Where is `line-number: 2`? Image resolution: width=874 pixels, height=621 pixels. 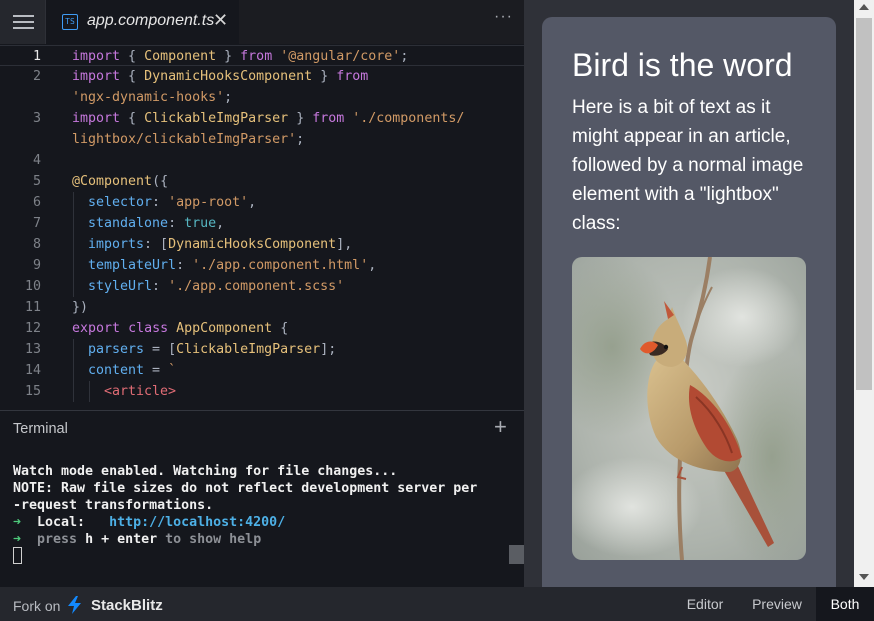 line-number: 2 is located at coordinates (36, 76).